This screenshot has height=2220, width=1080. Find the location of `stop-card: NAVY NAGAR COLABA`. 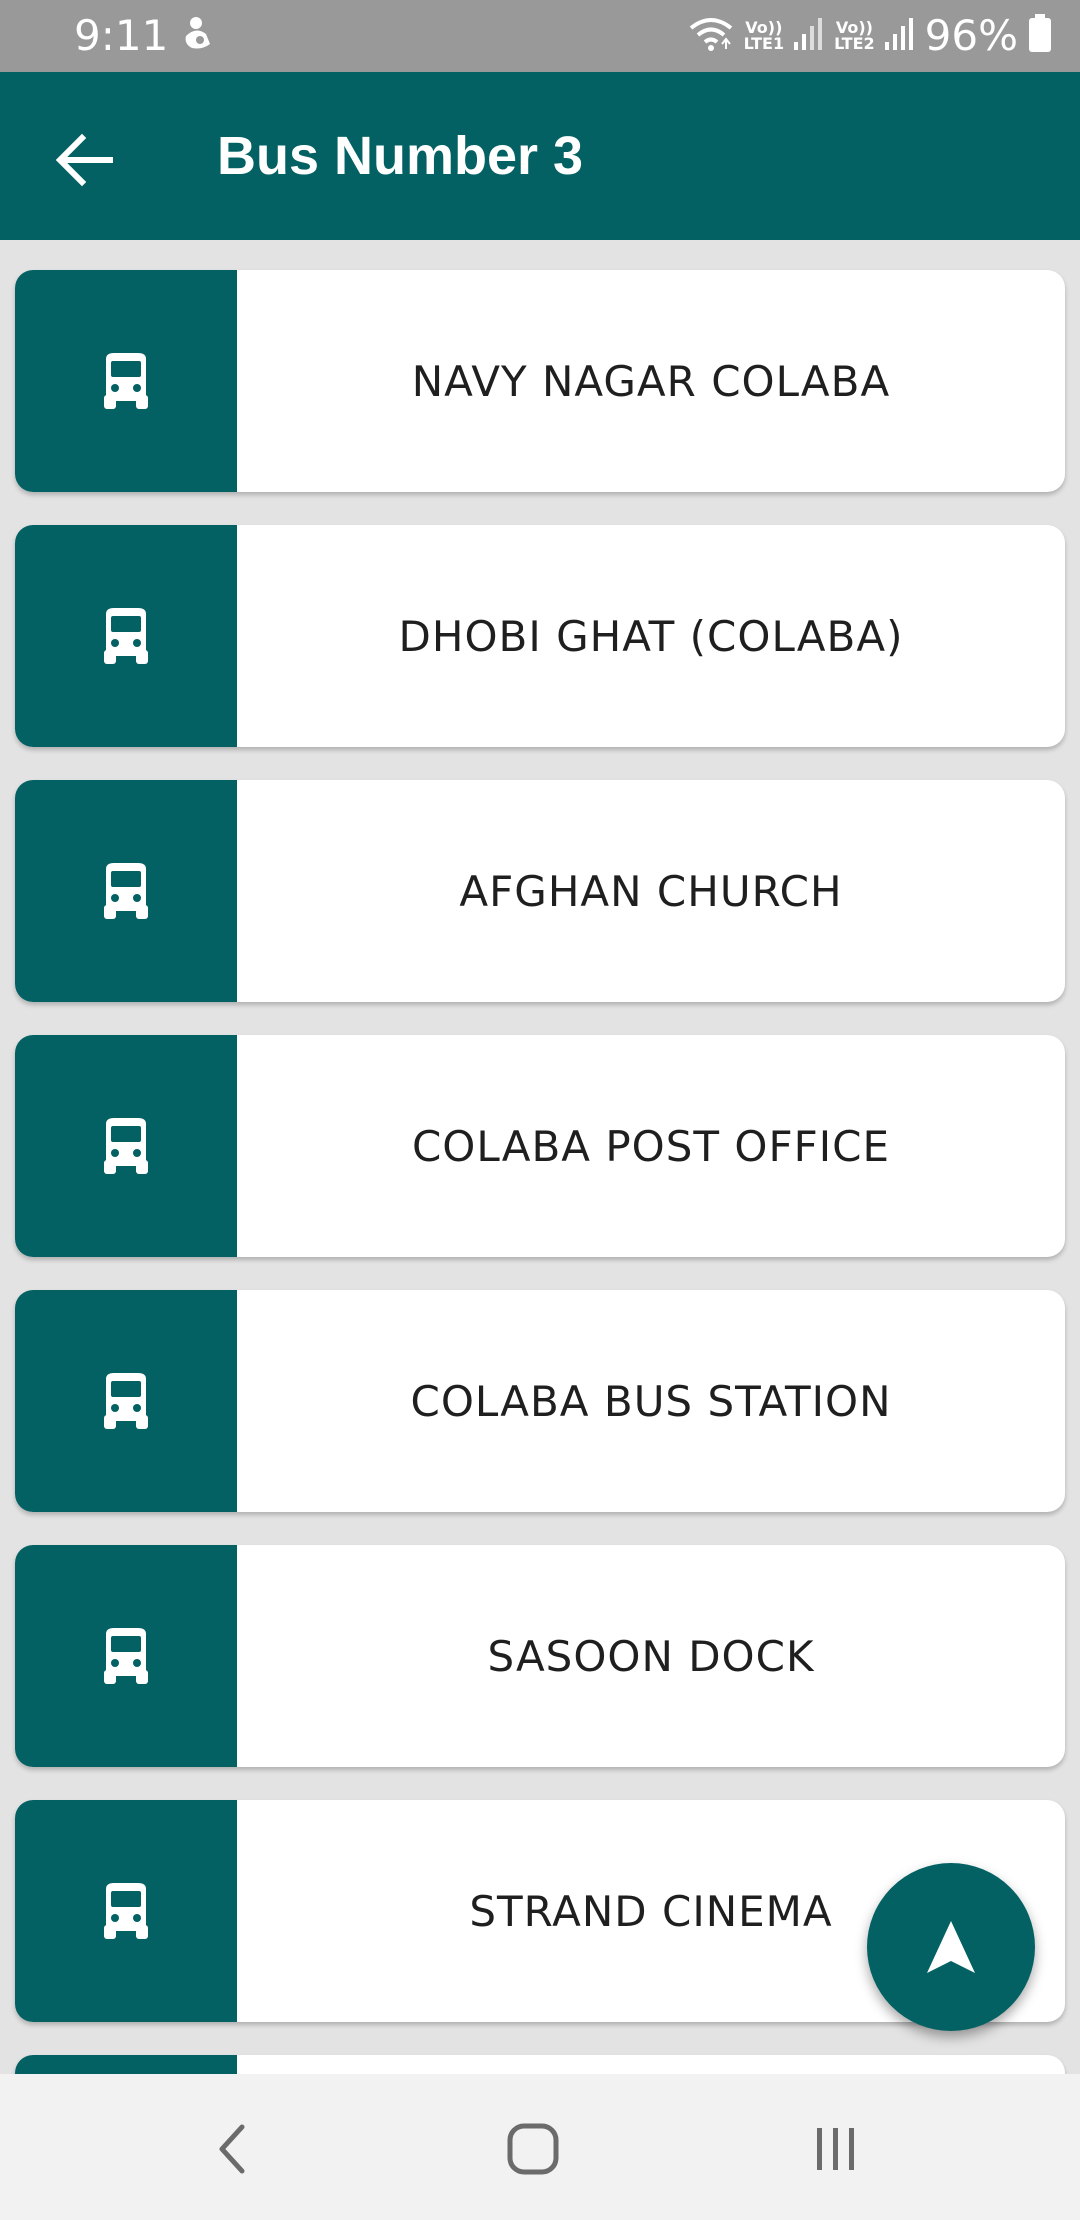

stop-card: NAVY NAGAR COLABA is located at coordinates (540, 381).